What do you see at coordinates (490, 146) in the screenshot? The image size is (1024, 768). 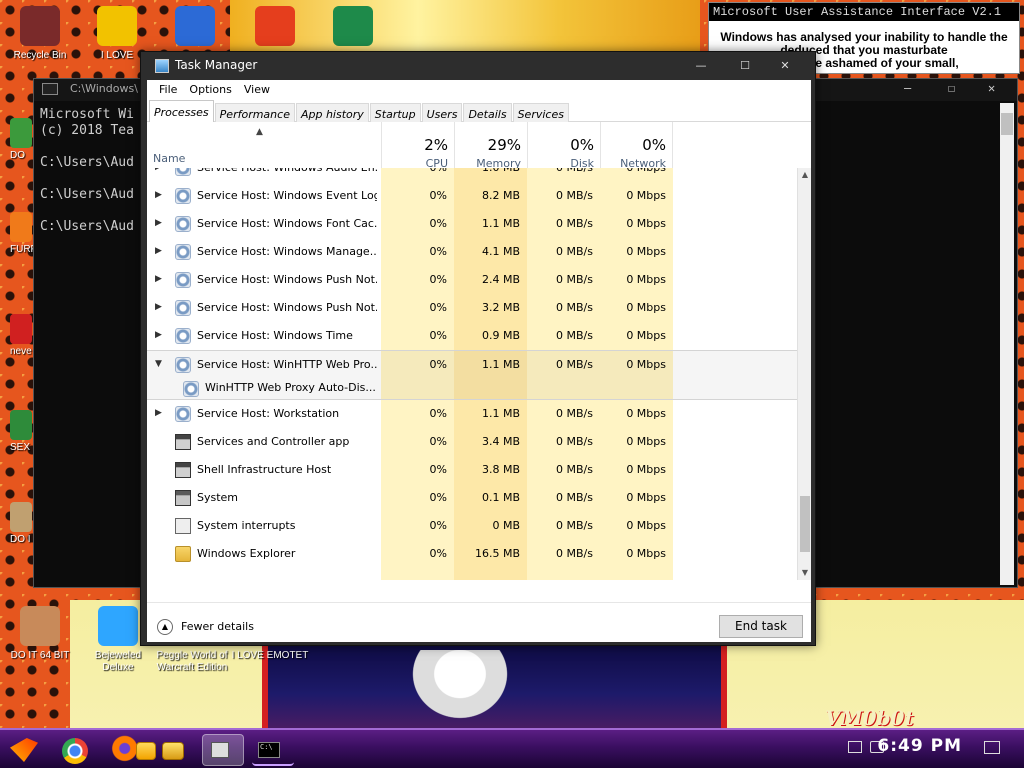 I see `column-header-memory: 29% Memory` at bounding box center [490, 146].